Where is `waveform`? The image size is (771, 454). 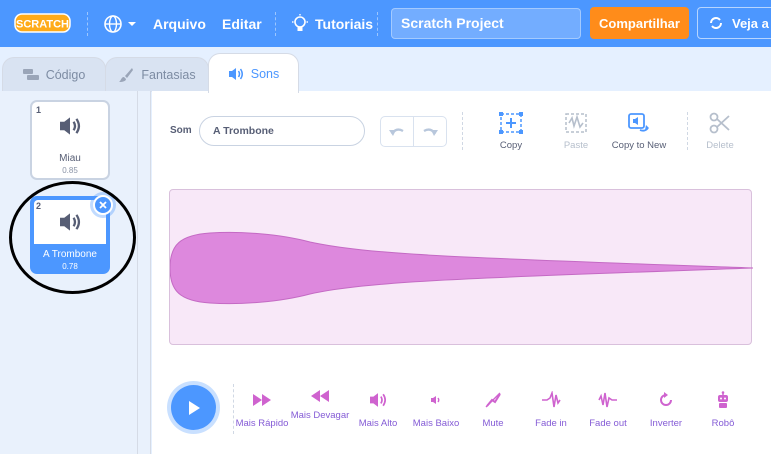
waveform is located at coordinates (461, 268).